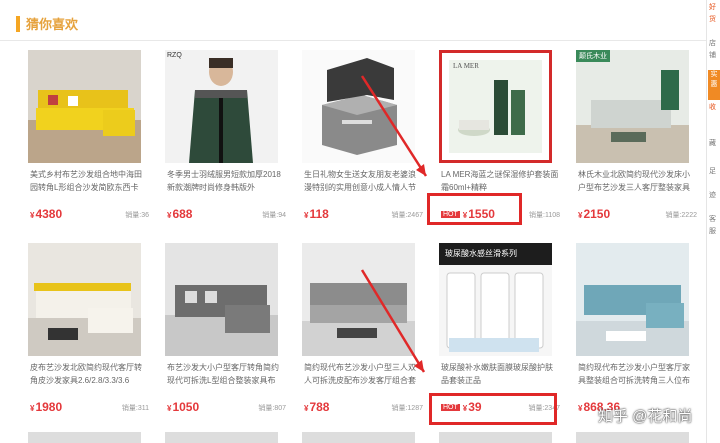  What do you see at coordinates (714, 196) in the screenshot?
I see `sidebar-item: 迹` at bounding box center [714, 196].